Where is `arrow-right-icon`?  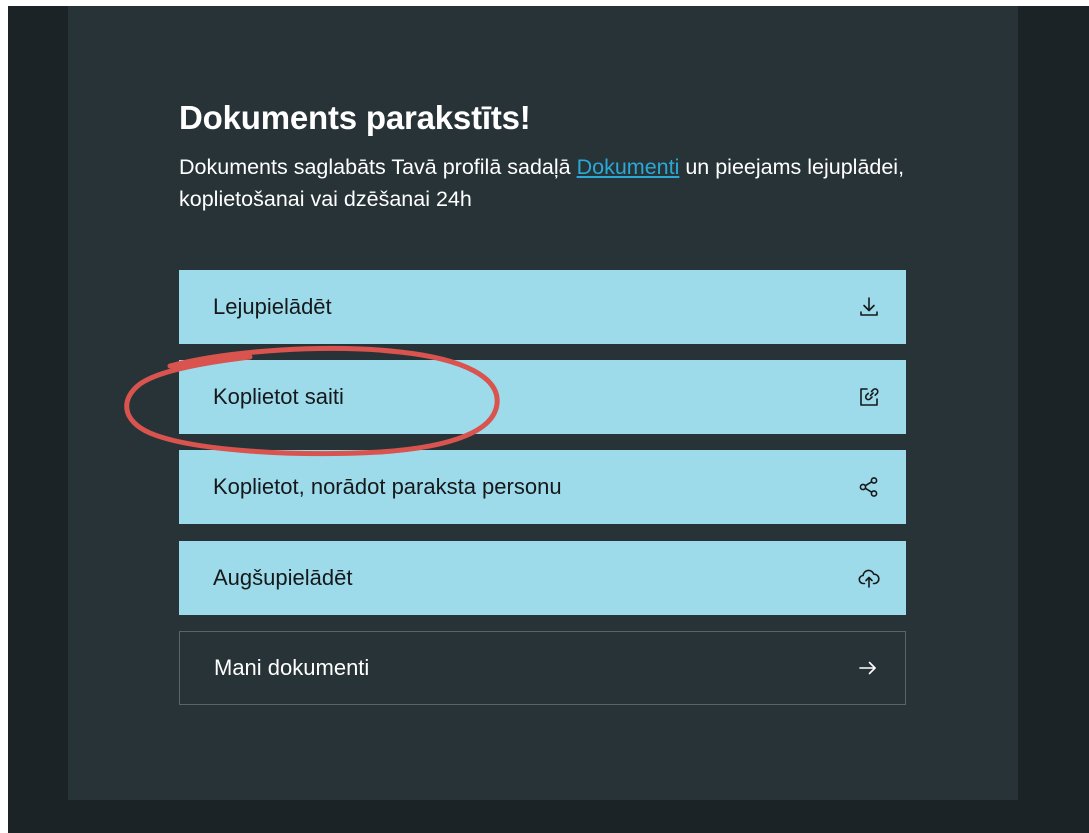
arrow-right-icon is located at coordinates (868, 668).